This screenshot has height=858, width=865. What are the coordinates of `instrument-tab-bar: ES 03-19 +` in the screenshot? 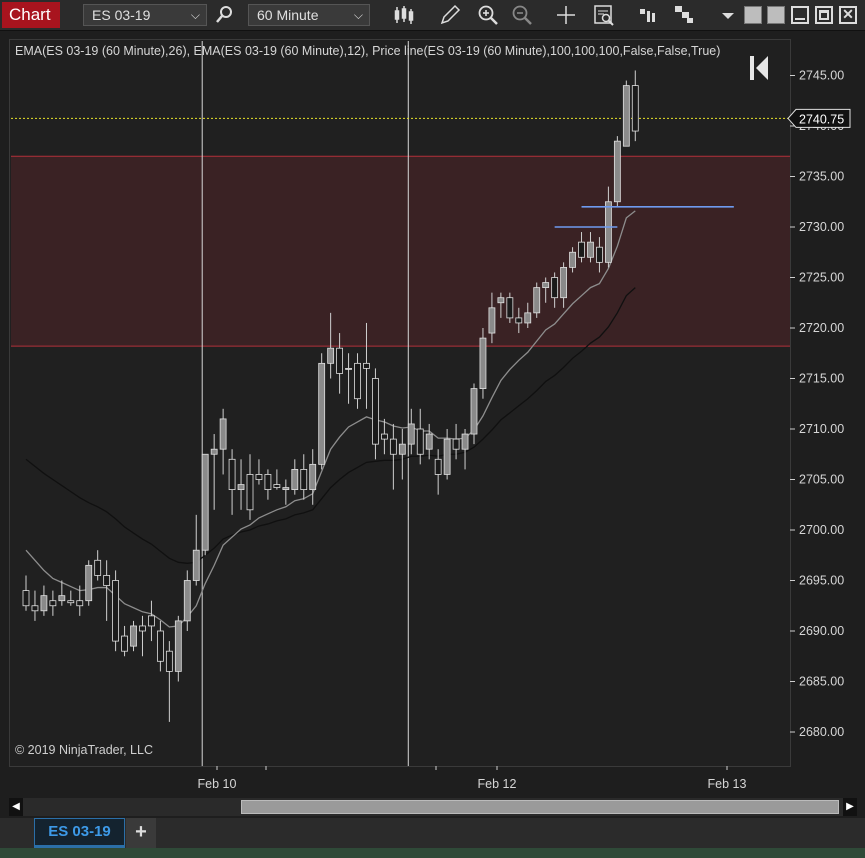 It's located at (432, 833).